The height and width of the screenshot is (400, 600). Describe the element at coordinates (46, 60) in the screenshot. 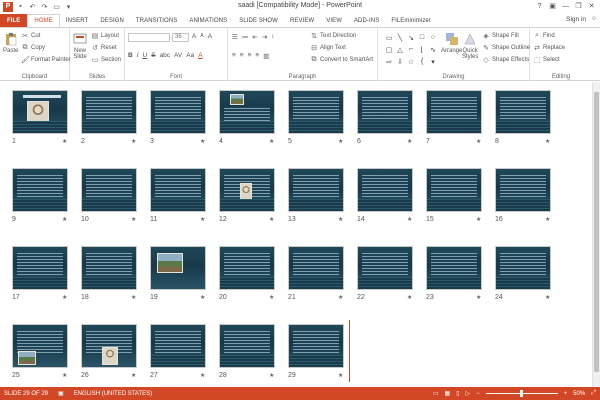

I see `format-painter-button: 🖌 Format Painter` at that location.